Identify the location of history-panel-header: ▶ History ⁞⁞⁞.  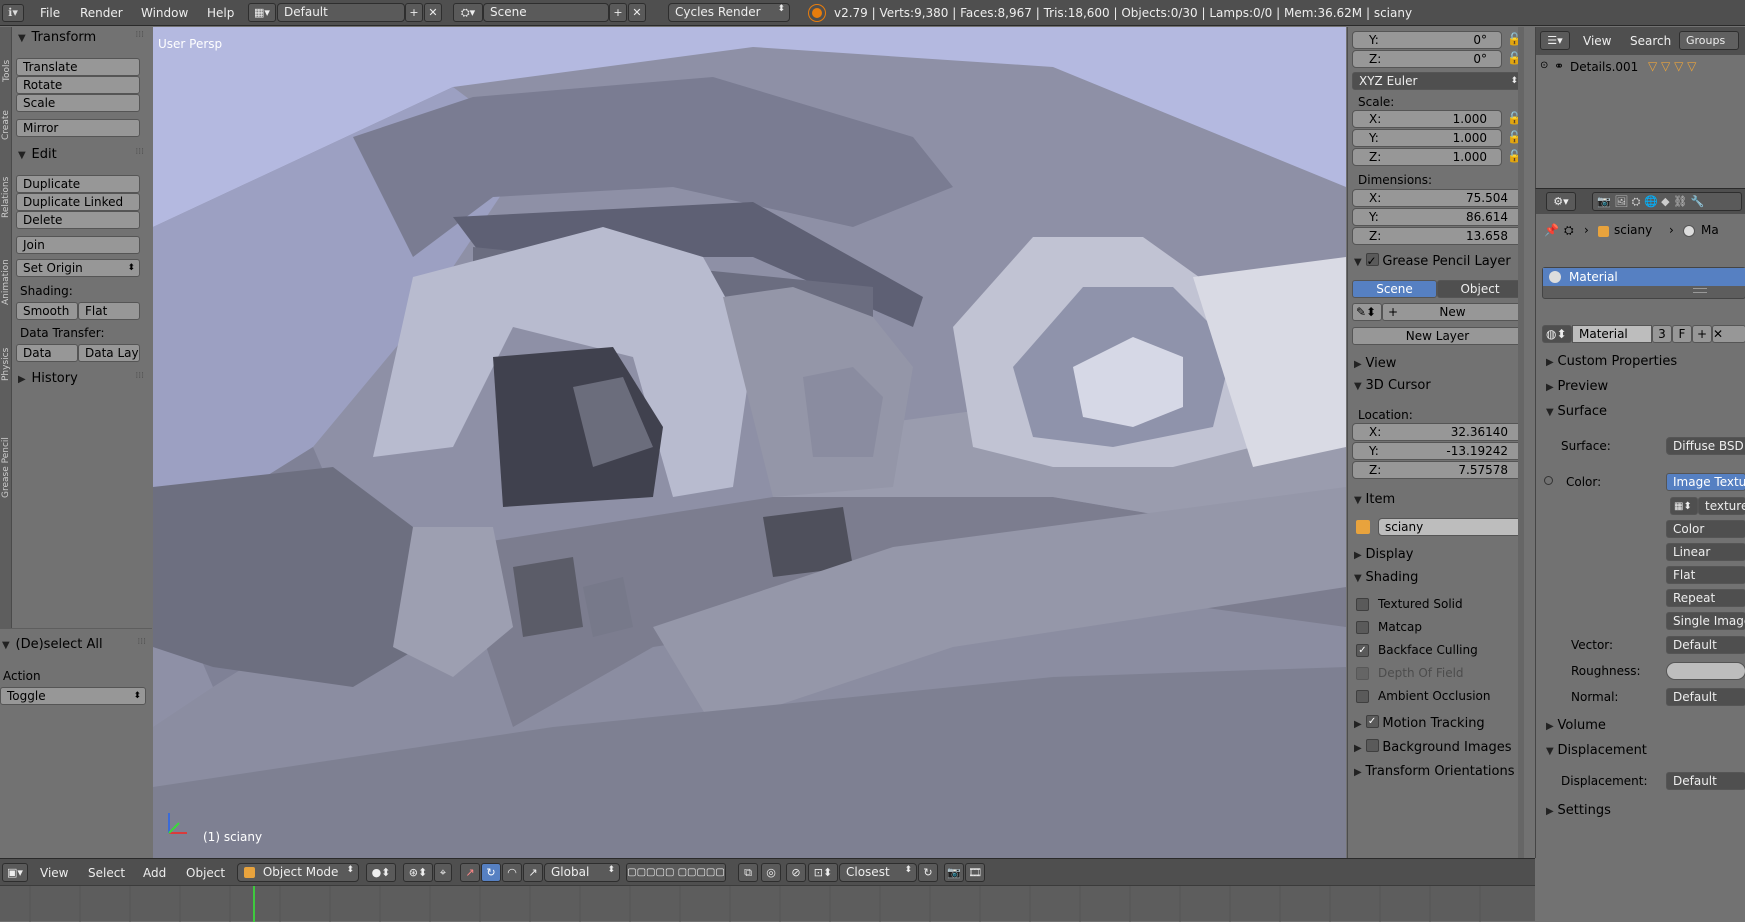
(82, 380).